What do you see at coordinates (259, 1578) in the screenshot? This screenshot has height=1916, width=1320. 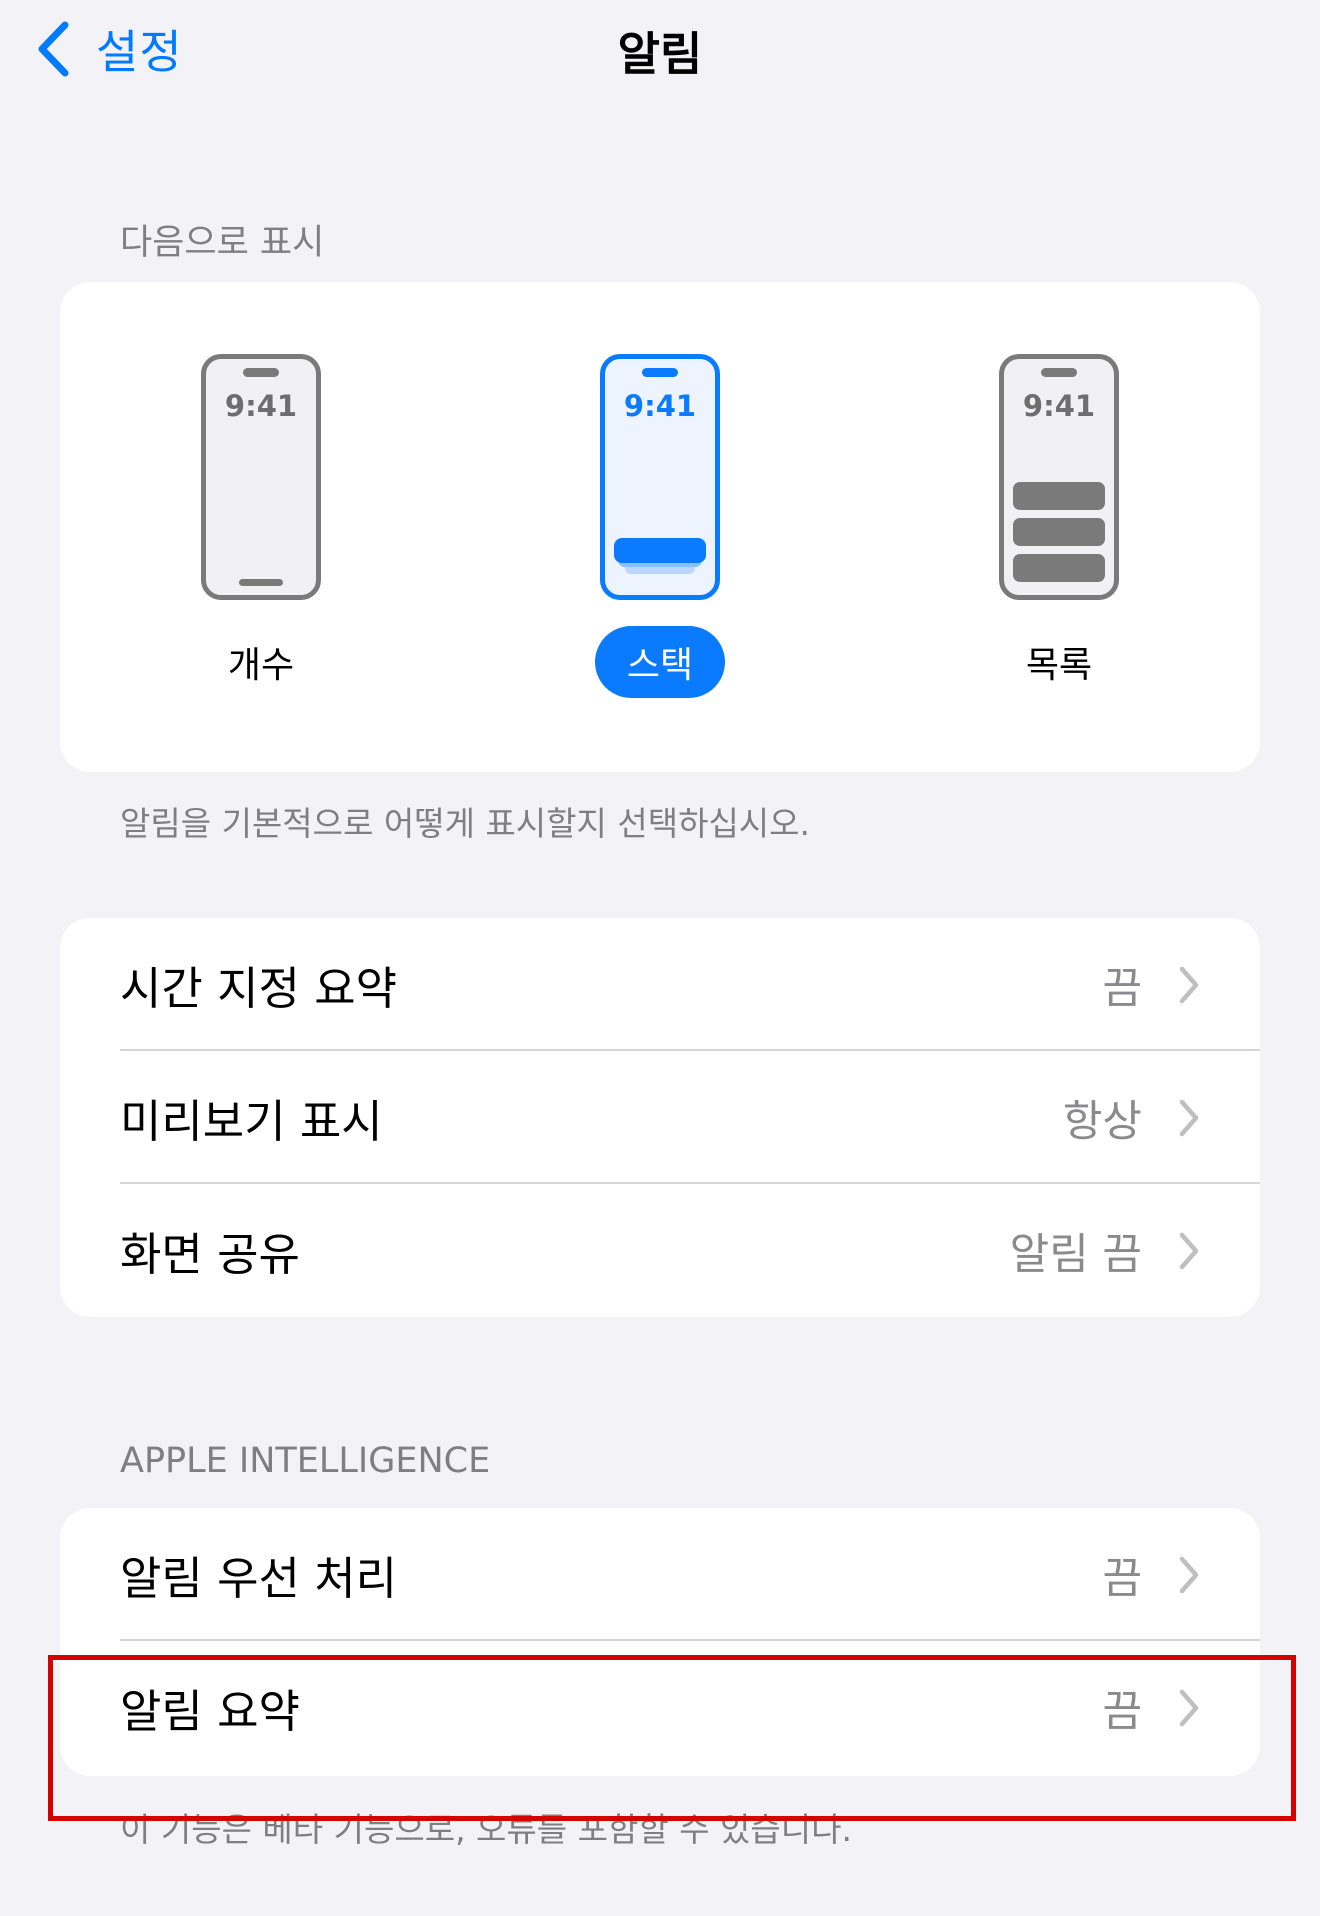 I see `row-label: 알림 우선 처리` at bounding box center [259, 1578].